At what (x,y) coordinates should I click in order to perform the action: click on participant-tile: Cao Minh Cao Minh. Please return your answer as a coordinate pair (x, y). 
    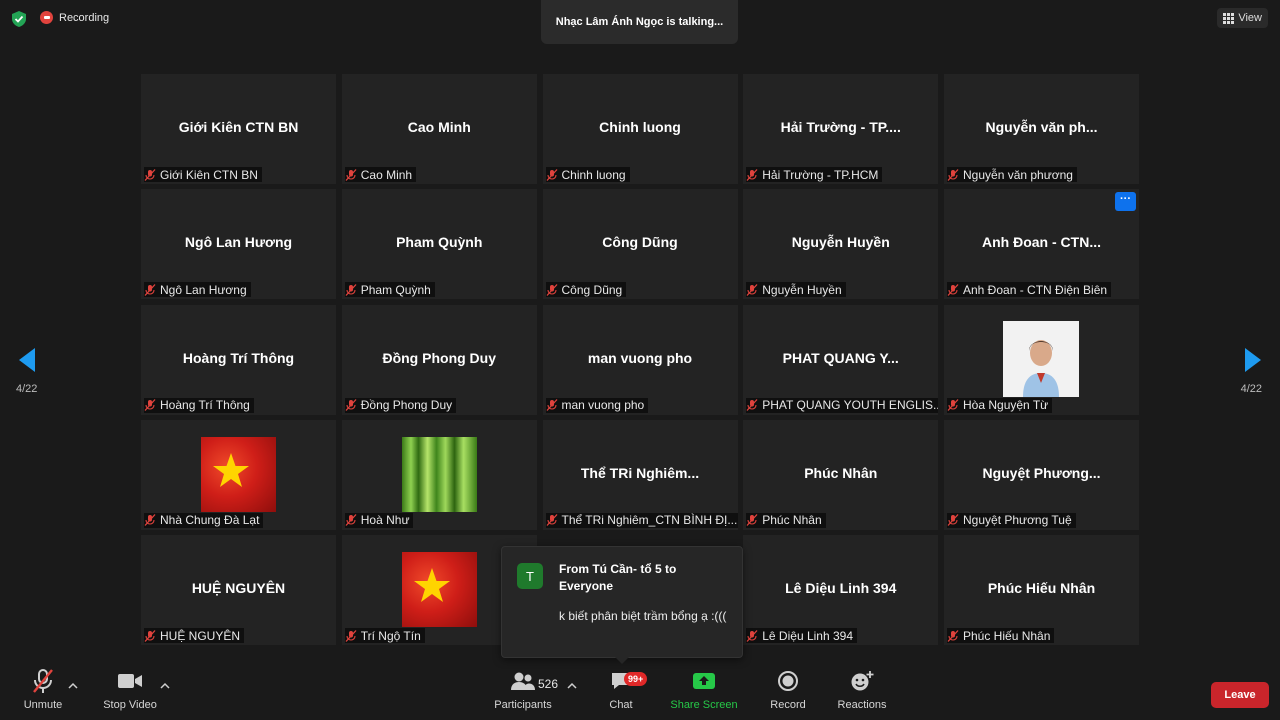
    Looking at the image, I should click on (439, 129).